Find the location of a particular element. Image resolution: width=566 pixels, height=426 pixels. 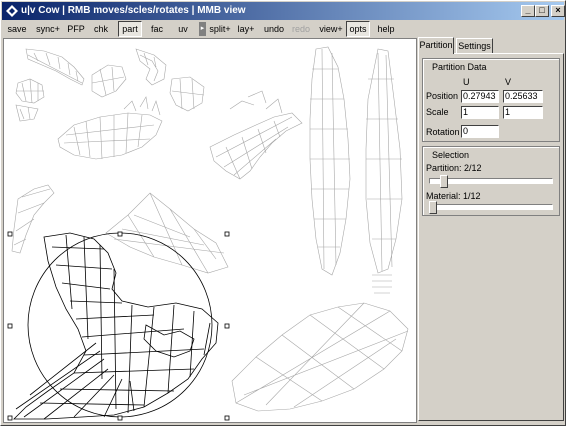

uv-island-skull is located at coordinates (110, 128).